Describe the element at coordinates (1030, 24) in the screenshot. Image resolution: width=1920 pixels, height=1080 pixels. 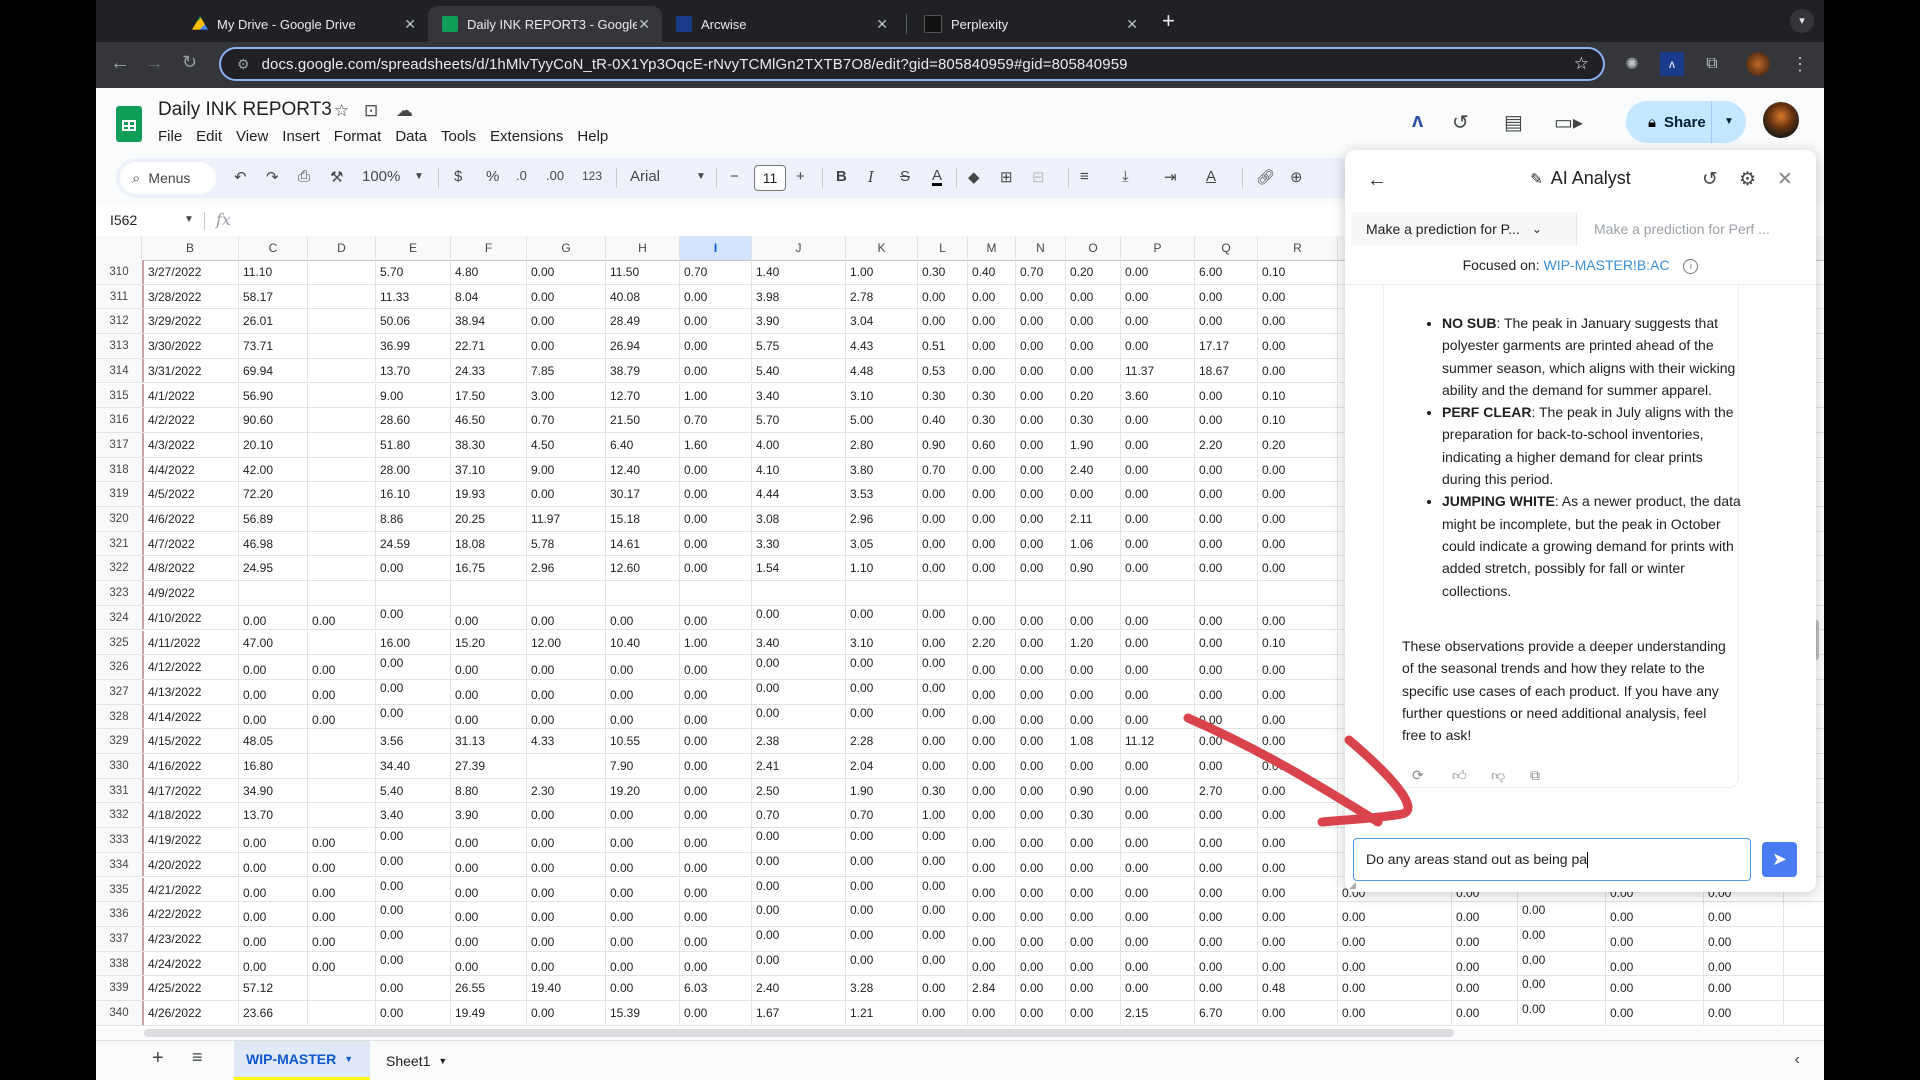
I see `browser-tab-perplexity: Perplexity ✕` at that location.